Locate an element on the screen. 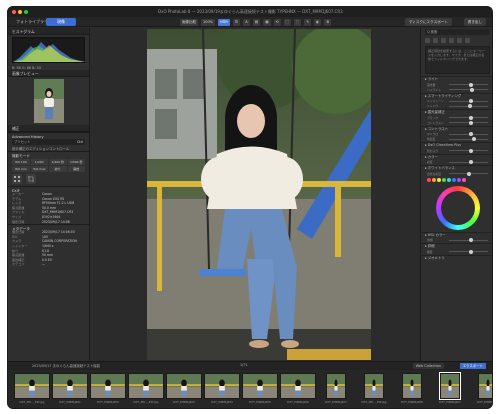 The image size is (500, 414). search-input: Q 検索 is located at coordinates (457, 32).